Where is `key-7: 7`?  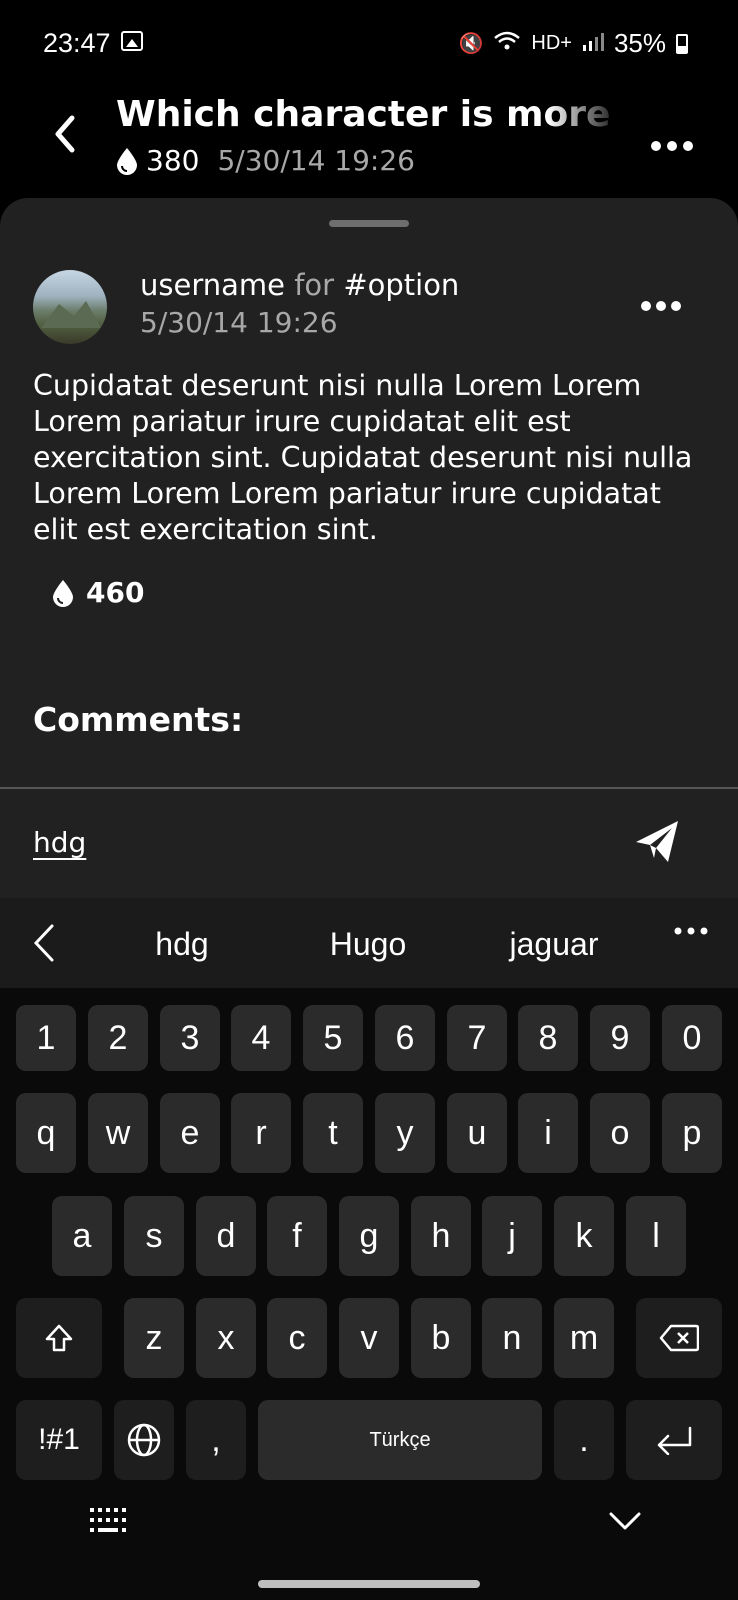
key-7: 7 is located at coordinates (477, 1038).